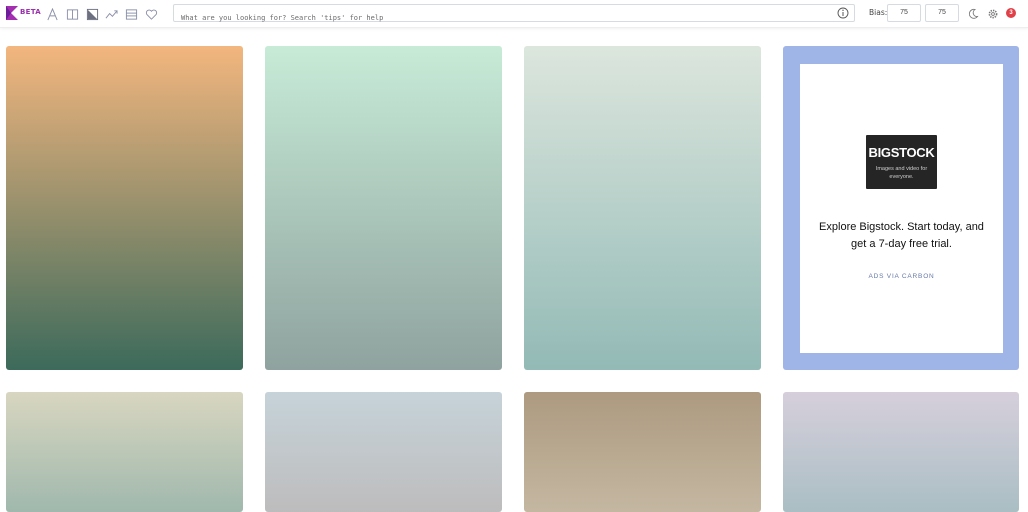  Describe the element at coordinates (904, 13) in the screenshot. I see `bias-input-1: 75` at that location.